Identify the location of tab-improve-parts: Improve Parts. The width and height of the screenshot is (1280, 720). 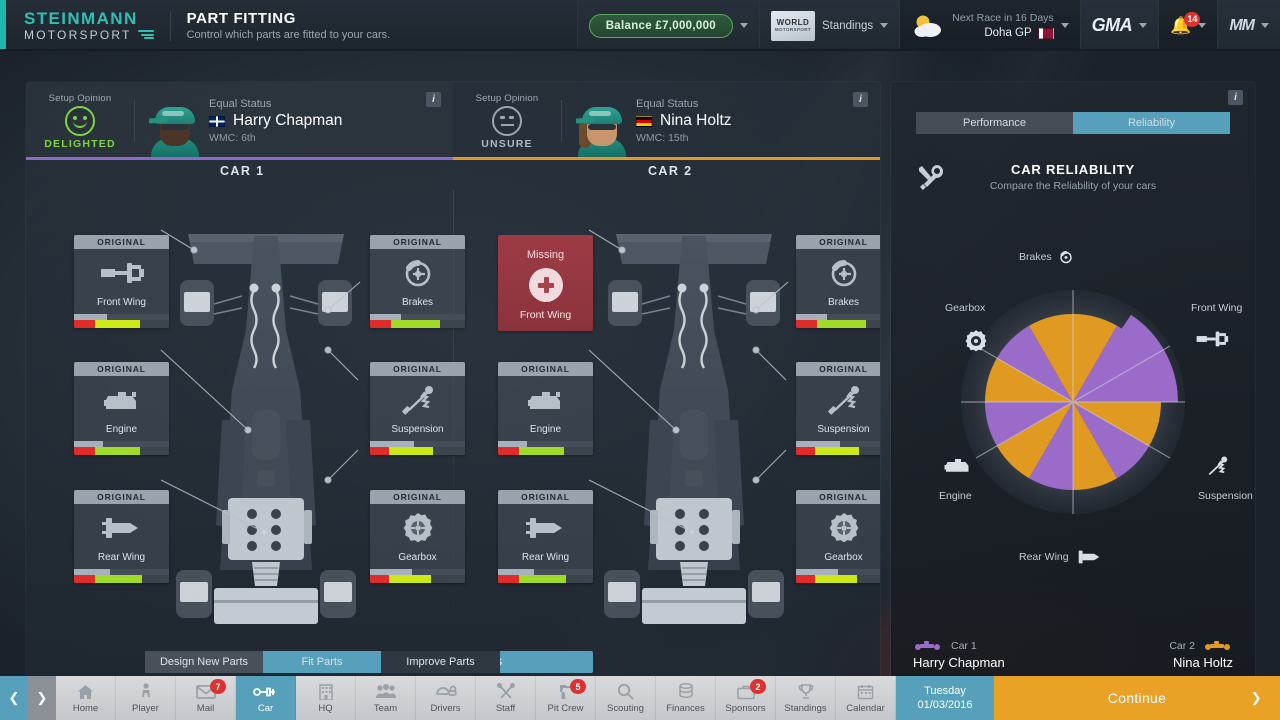
(440, 662).